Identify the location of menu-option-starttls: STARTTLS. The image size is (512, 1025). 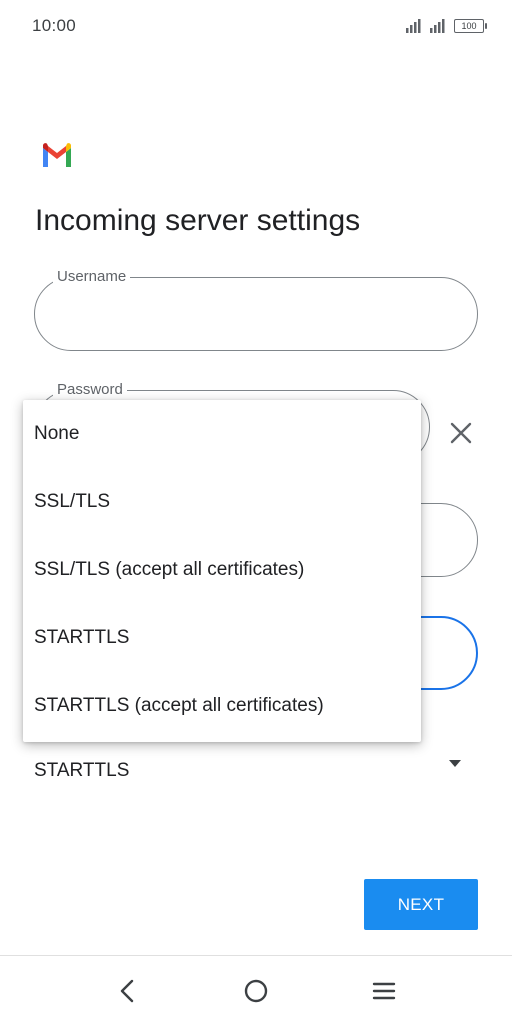
(81, 638).